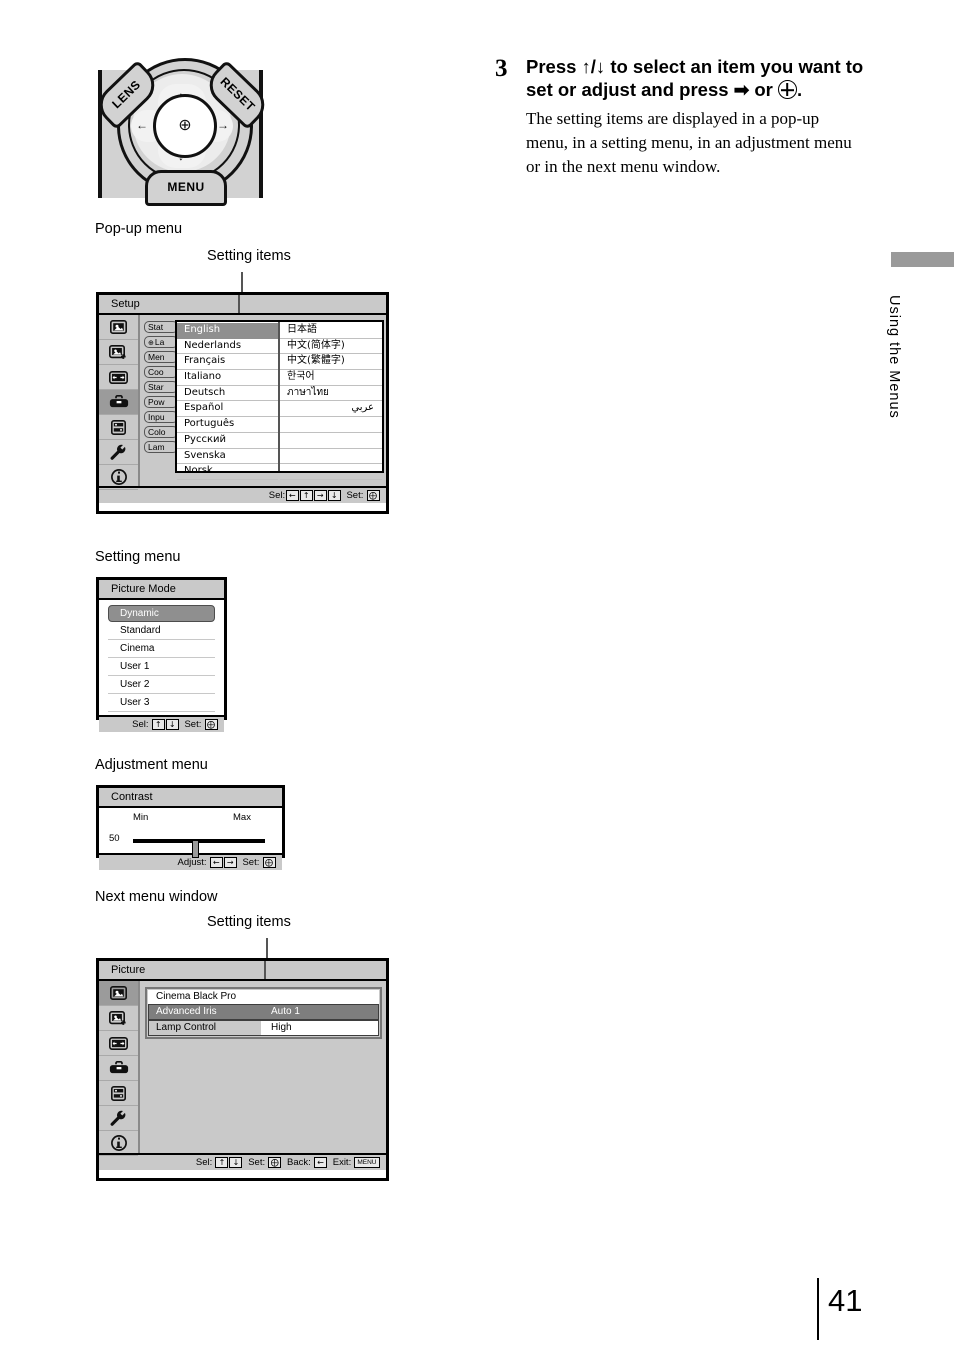 This screenshot has width=954, height=1352. Describe the element at coordinates (331, 394) in the screenshot. I see `language-item: ภาษาไทย` at that location.